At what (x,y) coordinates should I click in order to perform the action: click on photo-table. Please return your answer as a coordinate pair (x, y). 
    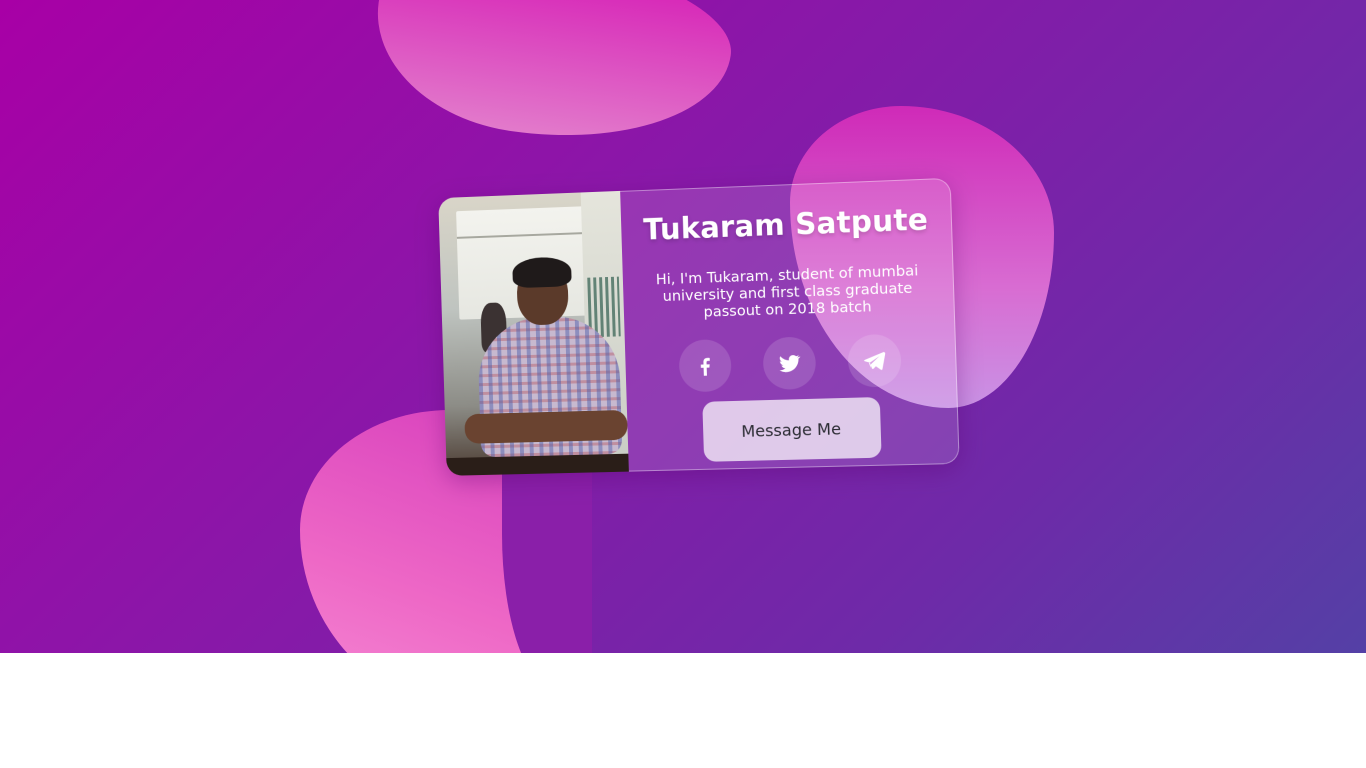
    Looking at the image, I should click on (537, 464).